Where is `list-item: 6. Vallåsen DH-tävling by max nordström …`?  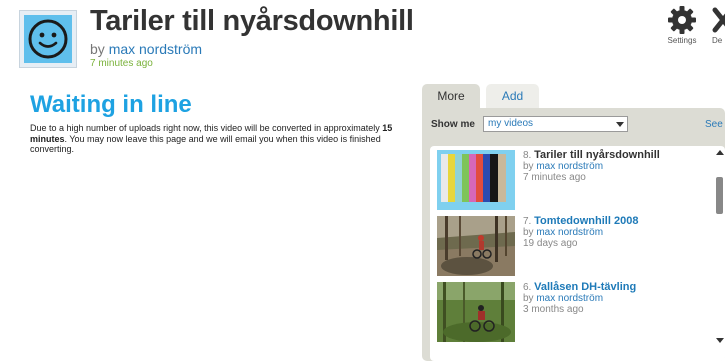 list-item: 6. Vallåsen DH-tävling by max nordström … is located at coordinates (575, 313).